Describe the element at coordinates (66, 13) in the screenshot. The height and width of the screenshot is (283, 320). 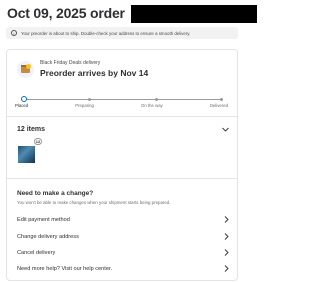
I see `page-title: Oct 09, 2025 order` at that location.